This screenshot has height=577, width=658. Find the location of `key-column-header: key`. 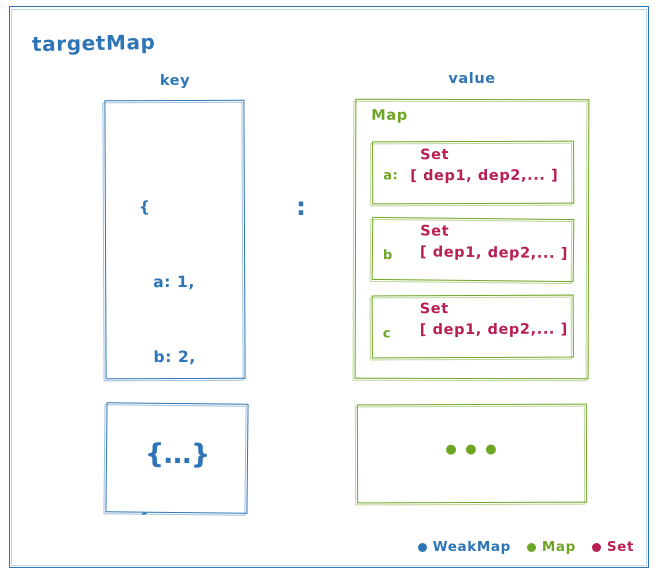

key-column-header: key is located at coordinates (175, 81).